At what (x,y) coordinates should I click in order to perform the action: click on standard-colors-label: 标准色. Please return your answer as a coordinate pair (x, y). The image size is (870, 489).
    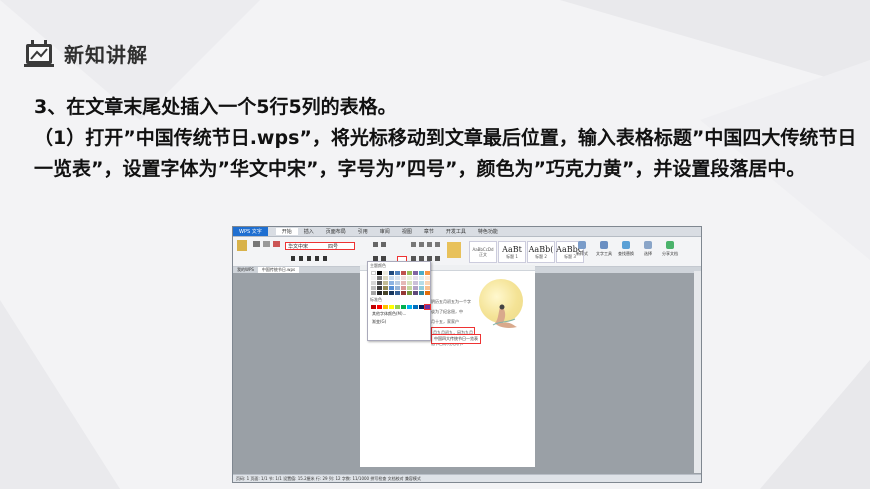
    Looking at the image, I should click on (376, 299).